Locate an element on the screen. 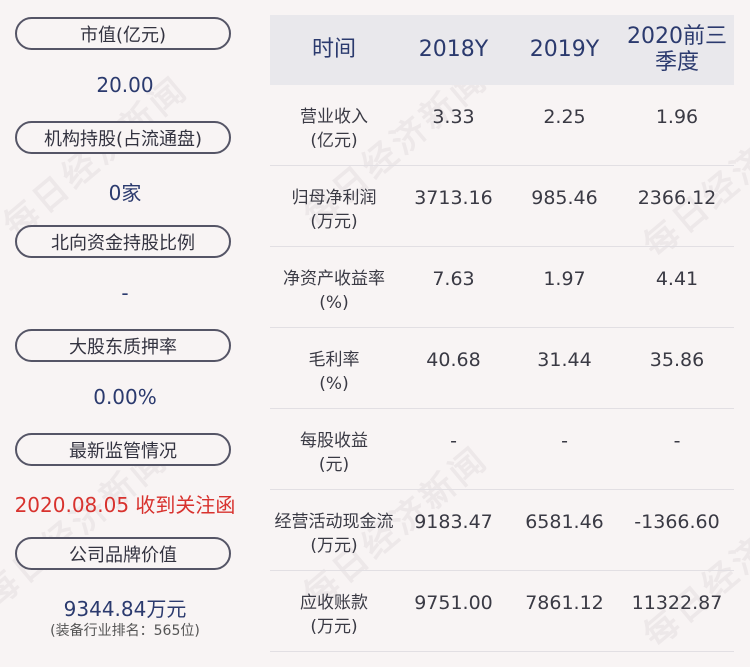 This screenshot has height=667, width=750. cell-2019: 6581.46 is located at coordinates (564, 522).